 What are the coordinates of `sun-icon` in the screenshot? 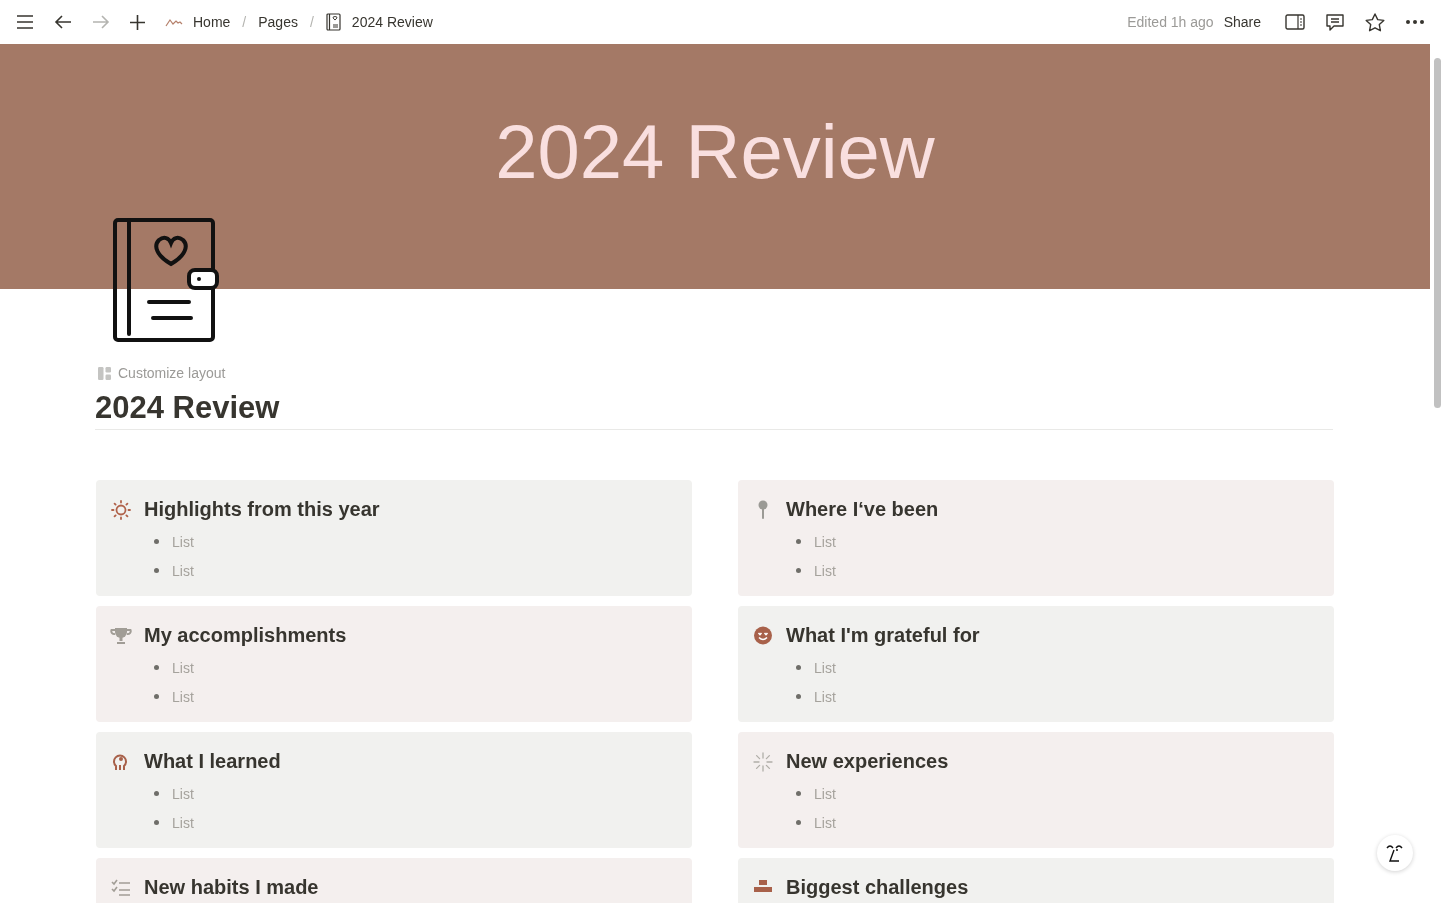 It's located at (121, 509).